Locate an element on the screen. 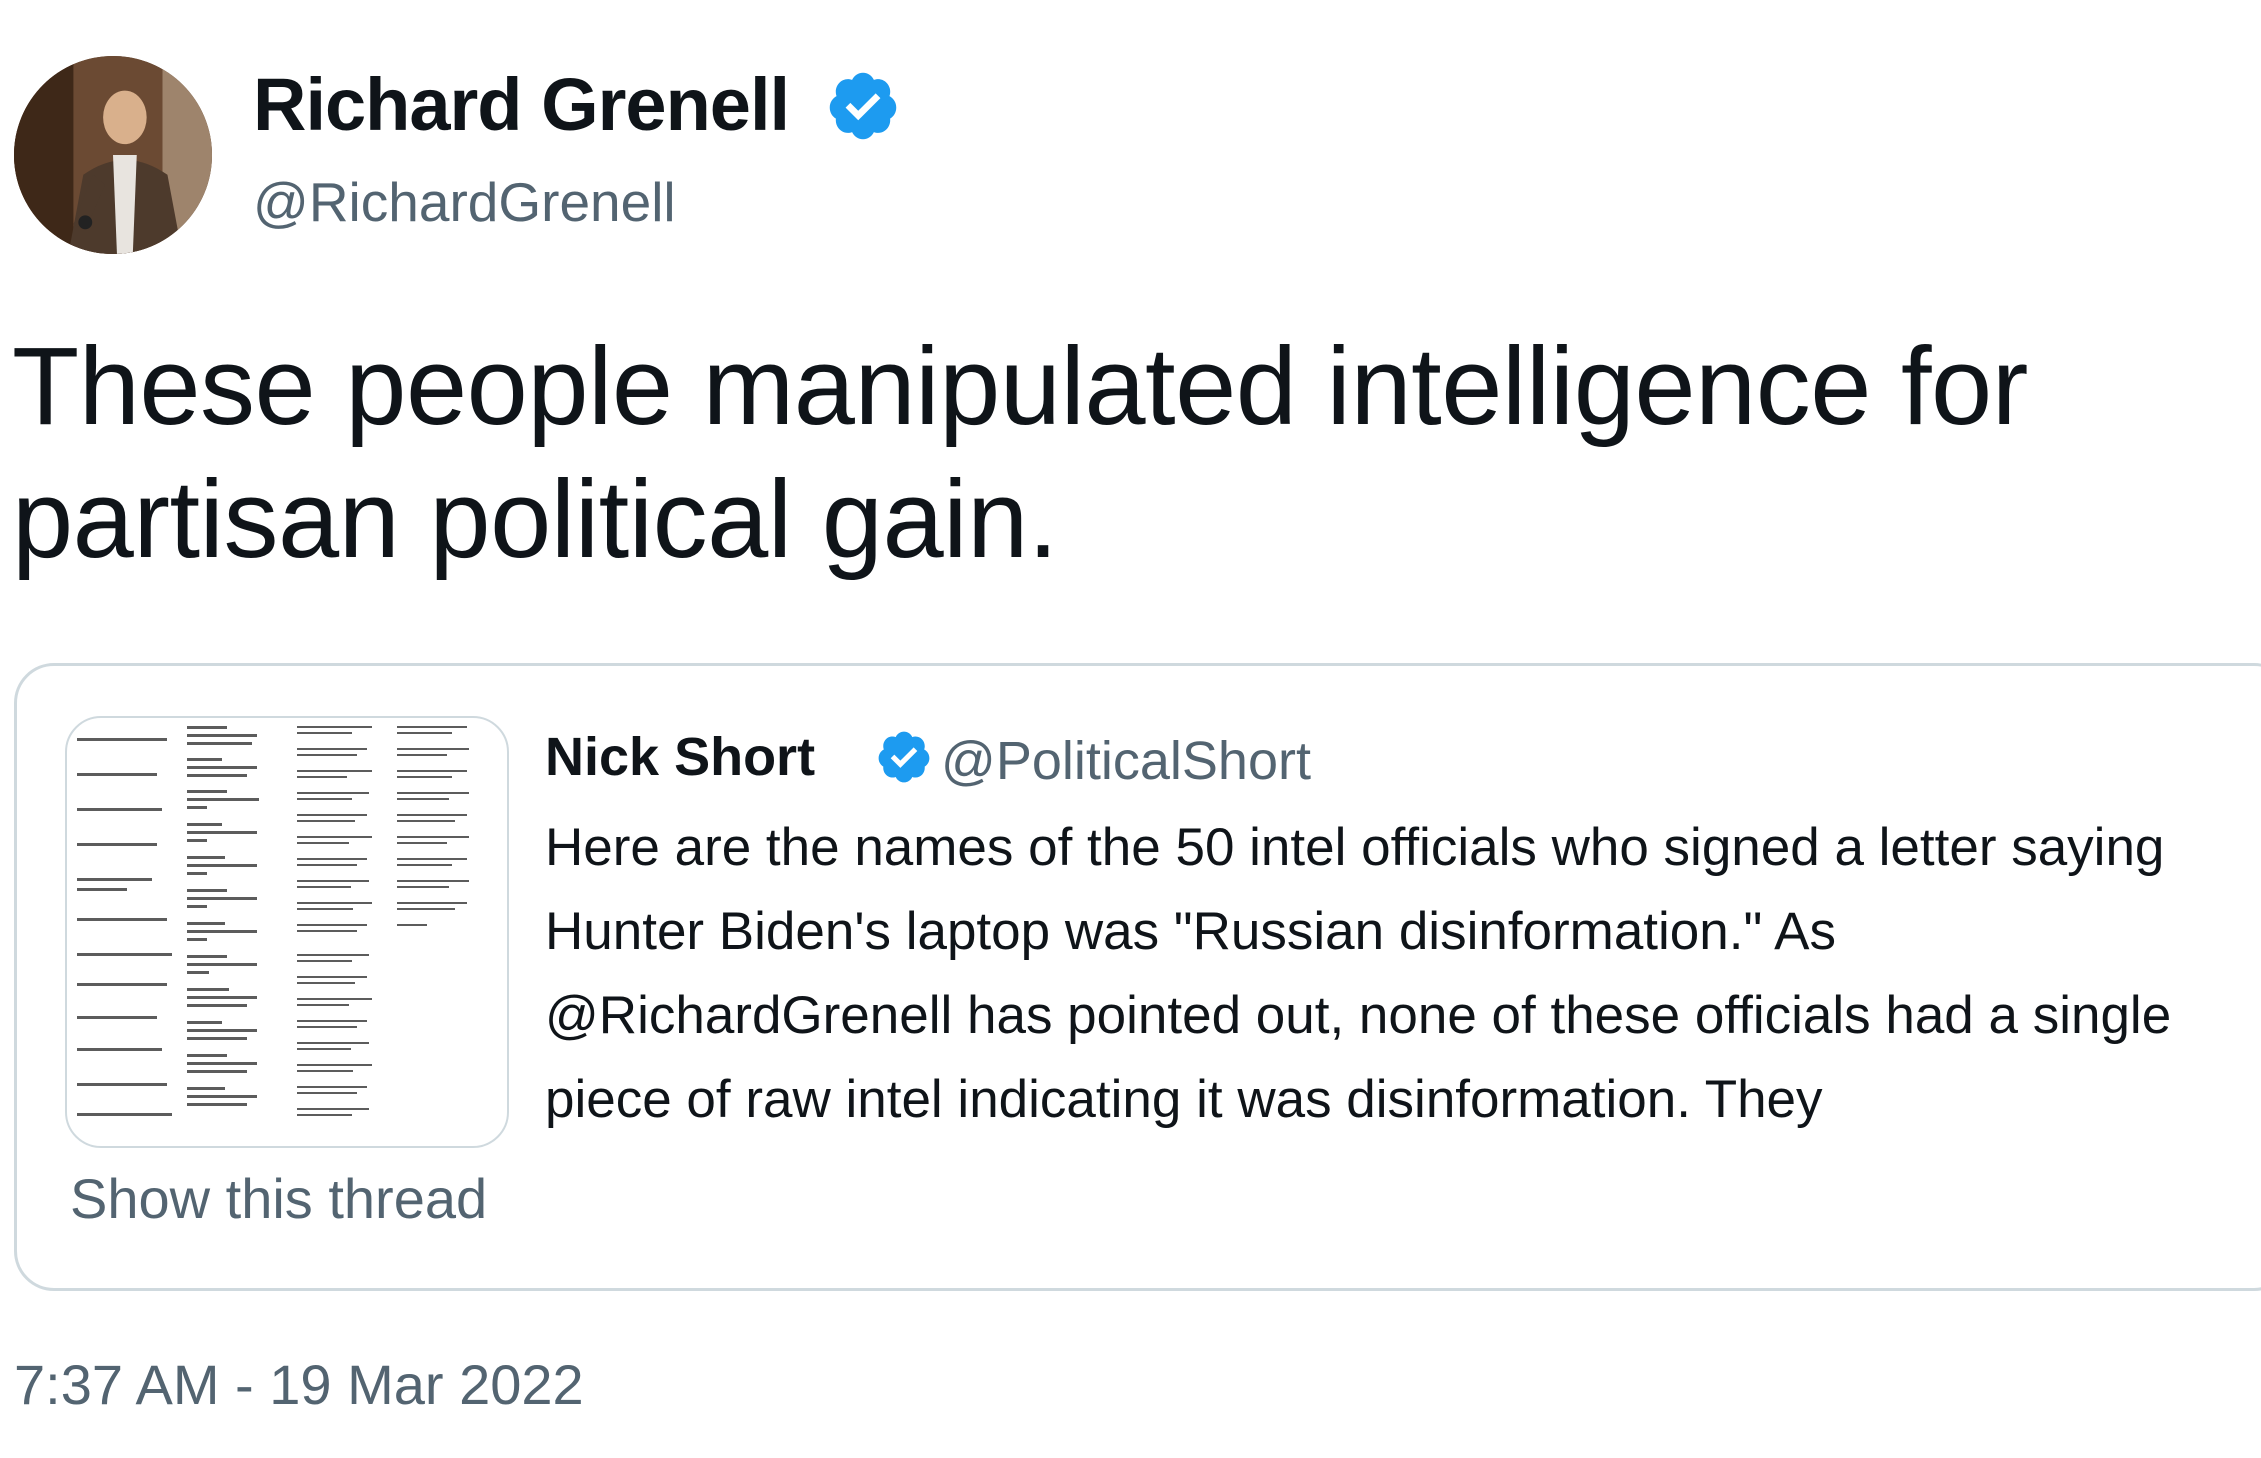 This screenshot has height=1458, width=2261. document-thumbnail is located at coordinates (273, 921).